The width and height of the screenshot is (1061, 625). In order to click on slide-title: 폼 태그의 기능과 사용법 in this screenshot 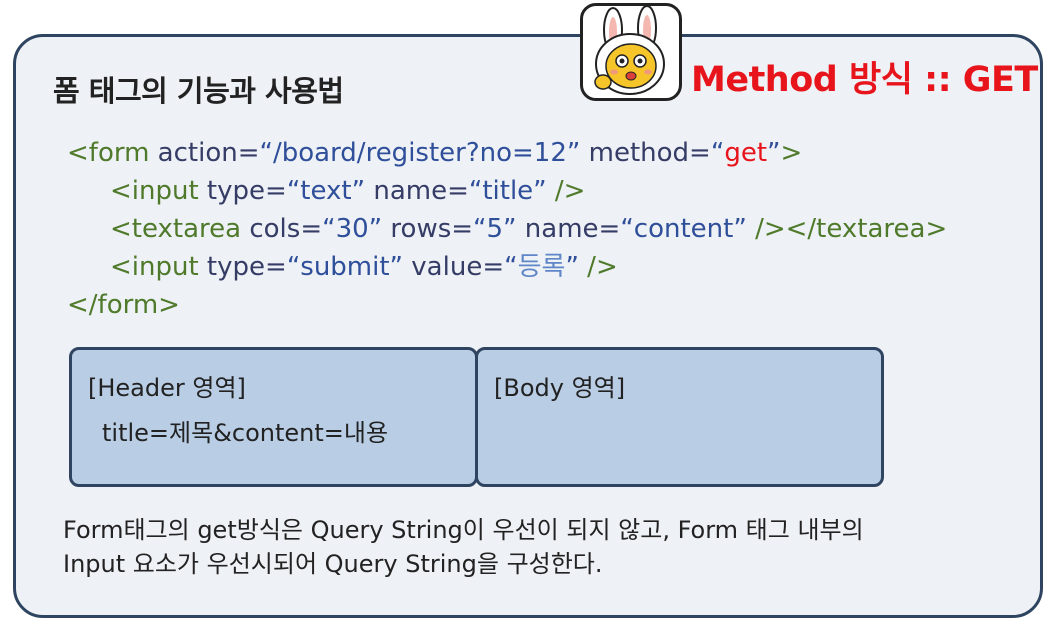, I will do `click(198, 91)`.